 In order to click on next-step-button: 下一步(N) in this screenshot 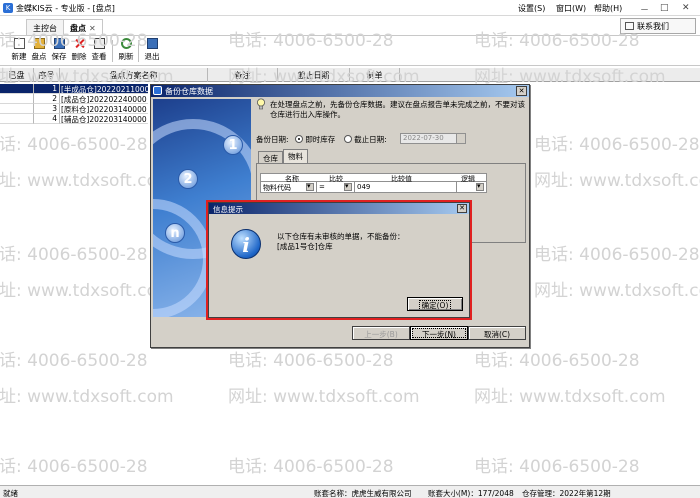, I will do `click(439, 333)`.